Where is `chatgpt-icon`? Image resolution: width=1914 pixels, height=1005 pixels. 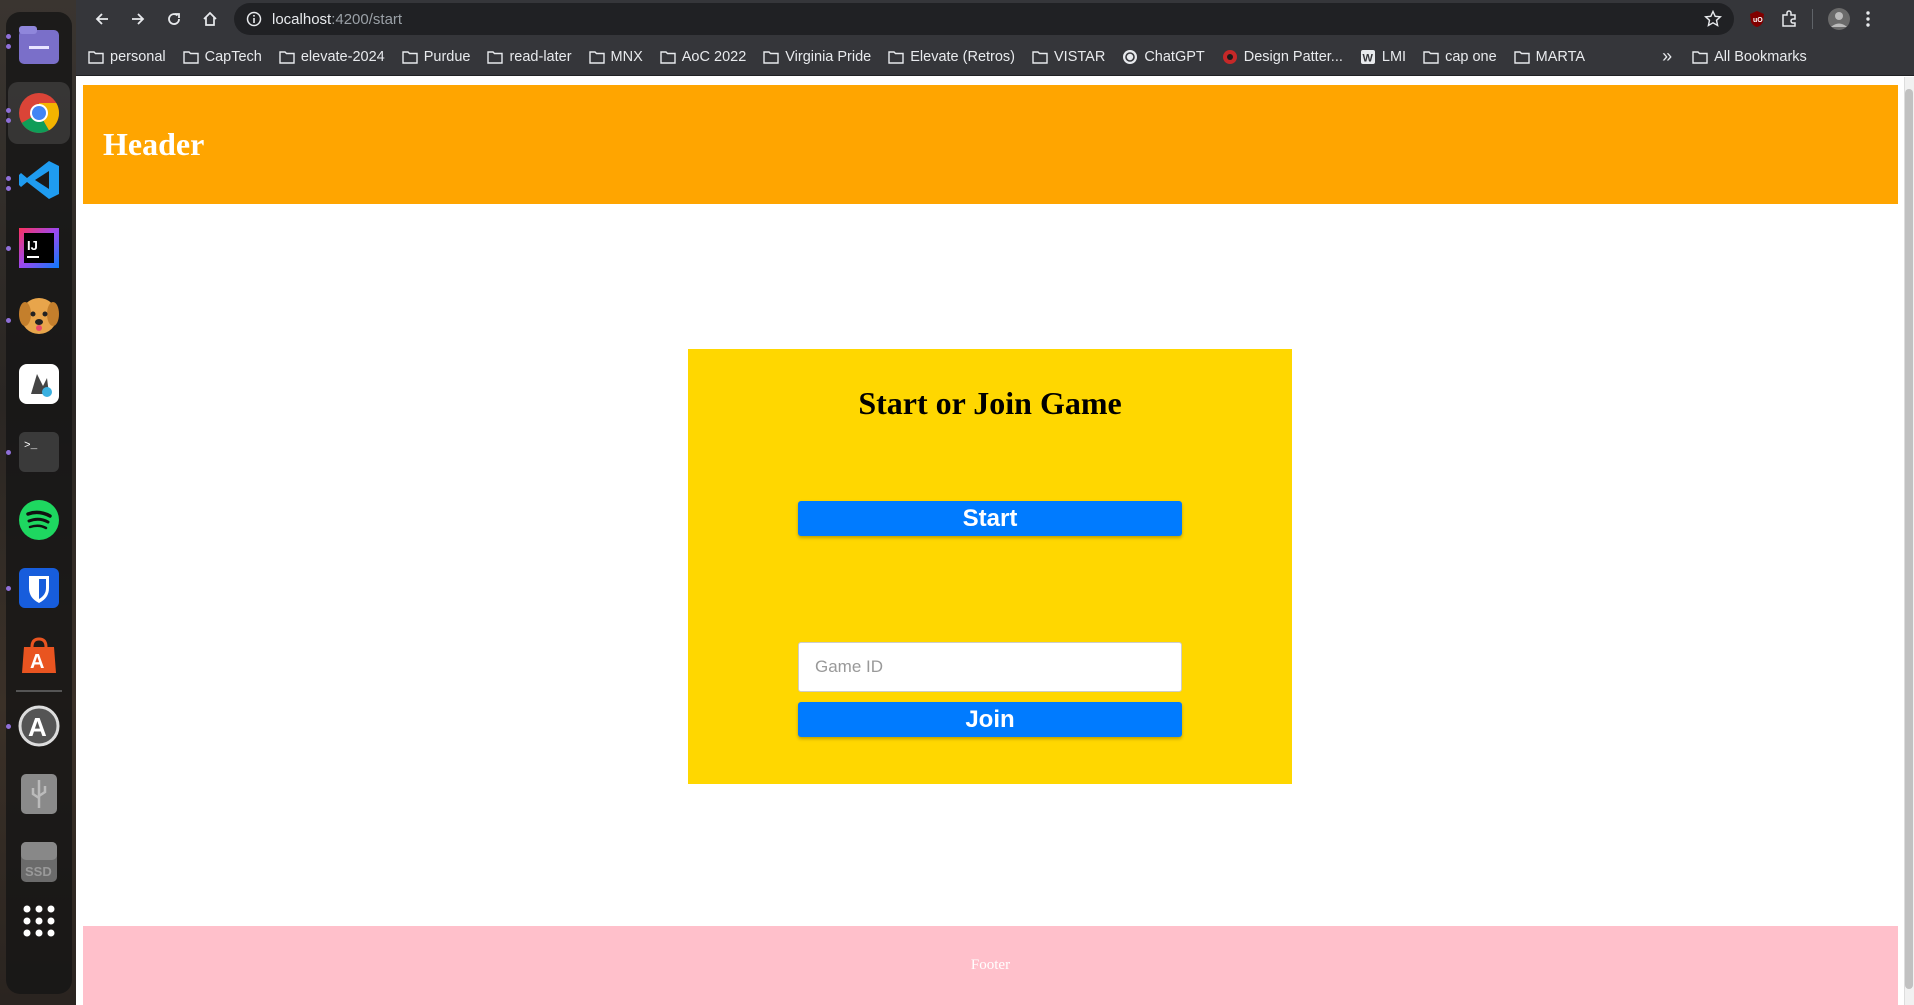
chatgpt-icon is located at coordinates (1130, 56).